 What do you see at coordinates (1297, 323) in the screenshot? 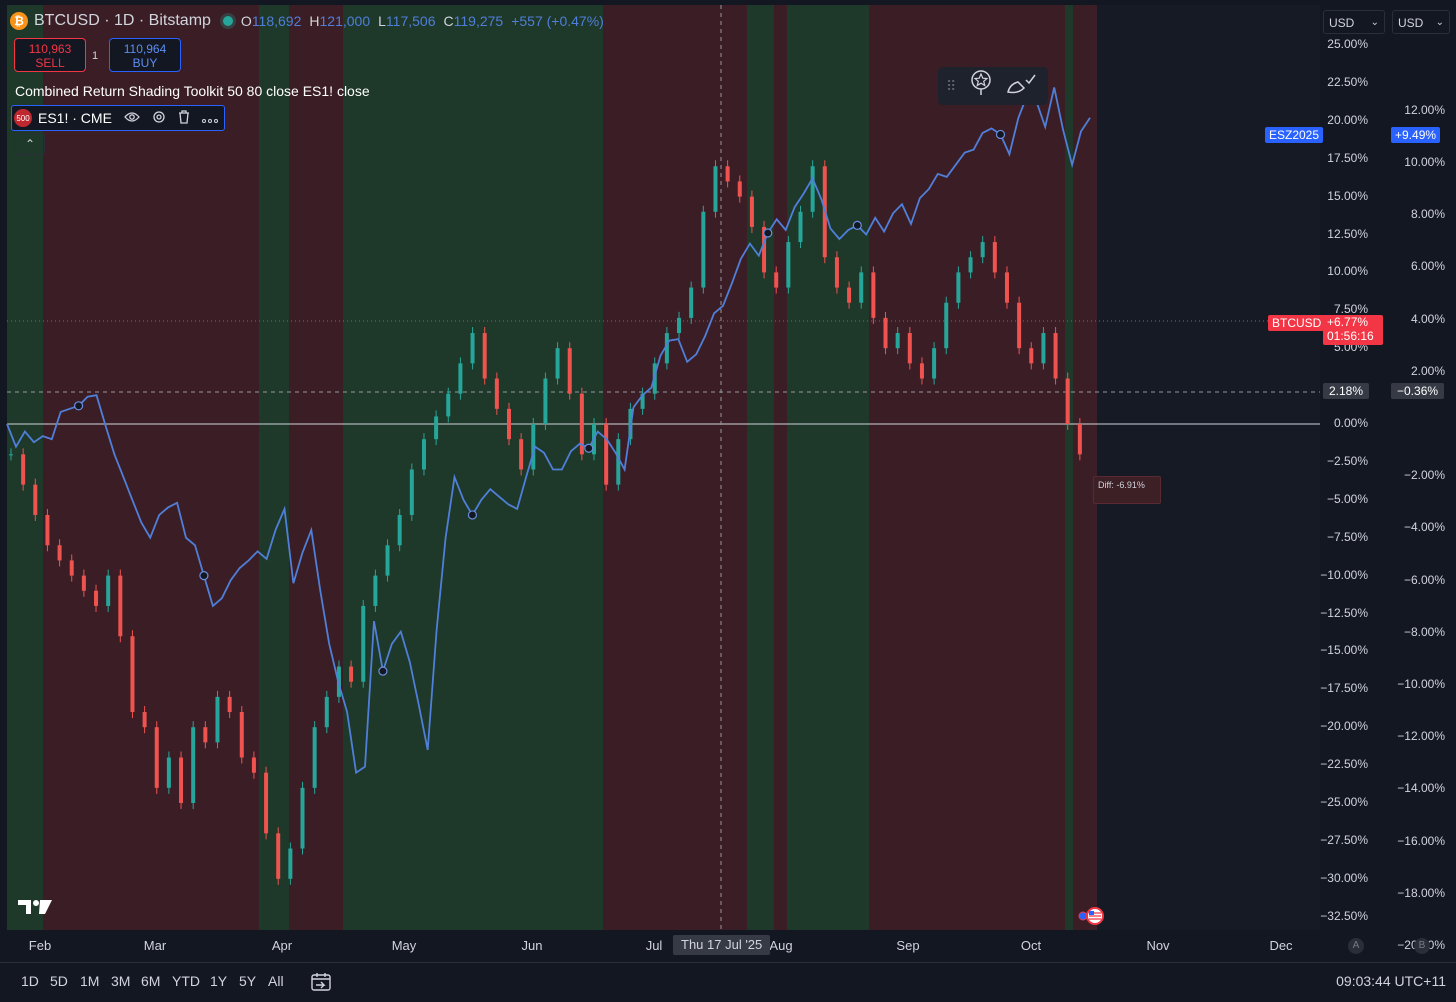
I see `btc-name-label: BTCUSD` at bounding box center [1297, 323].